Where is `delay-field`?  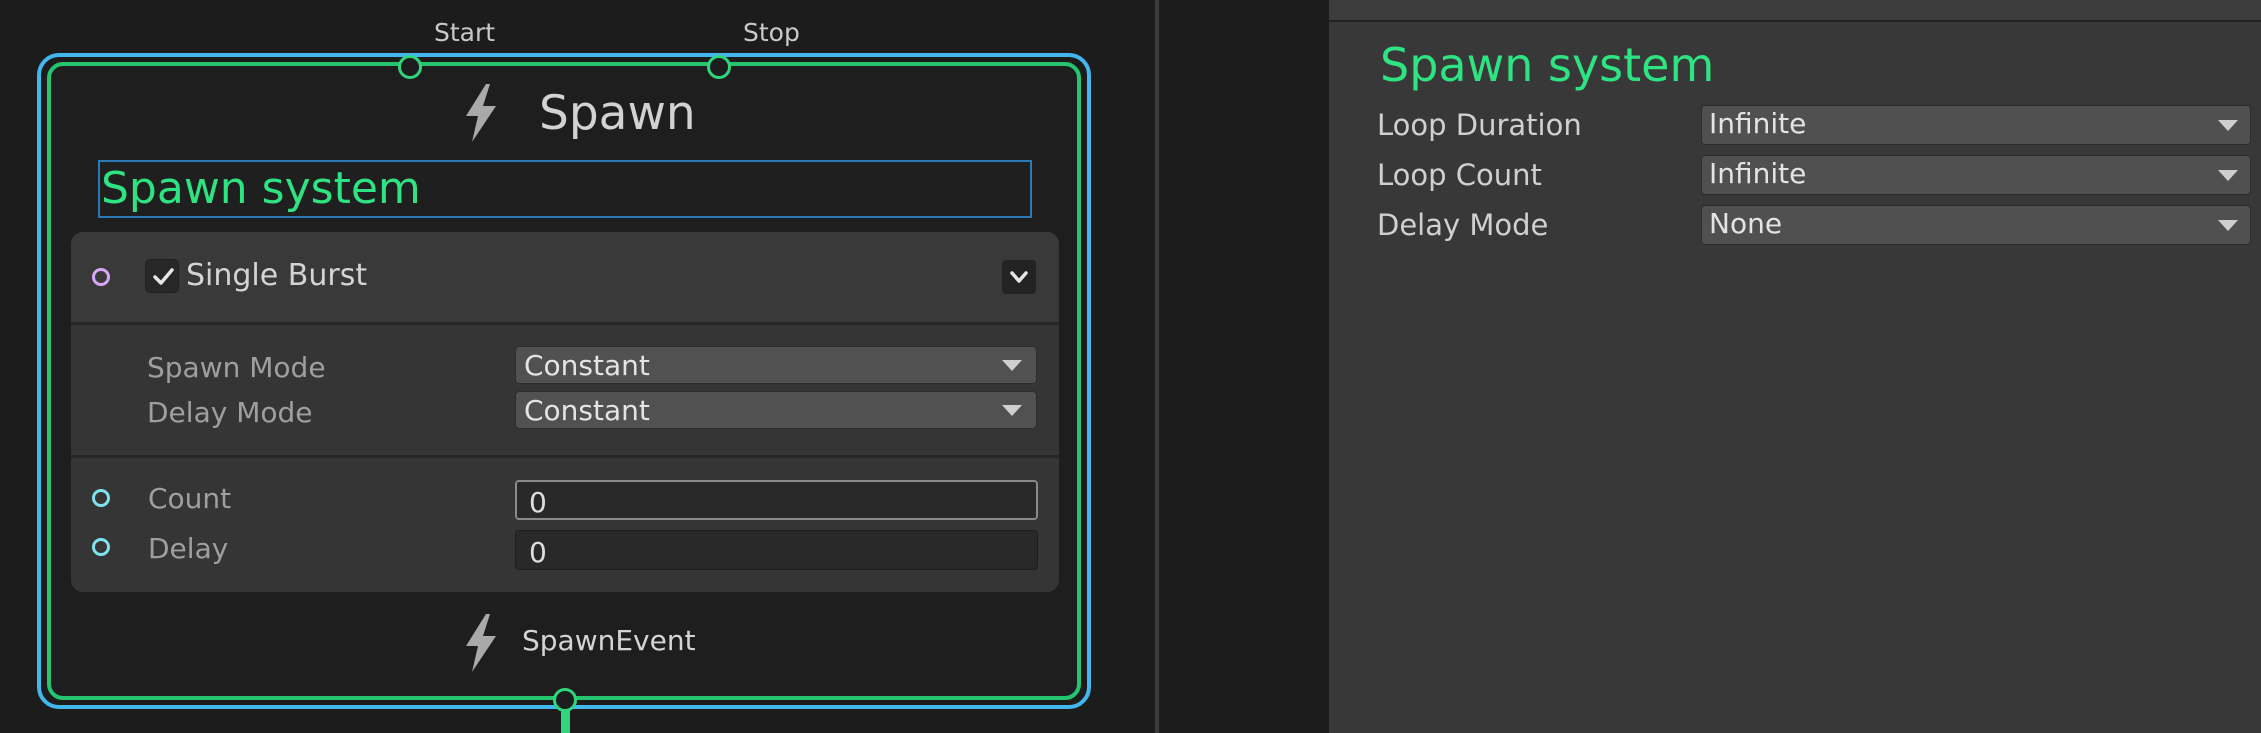 delay-field is located at coordinates (776, 550).